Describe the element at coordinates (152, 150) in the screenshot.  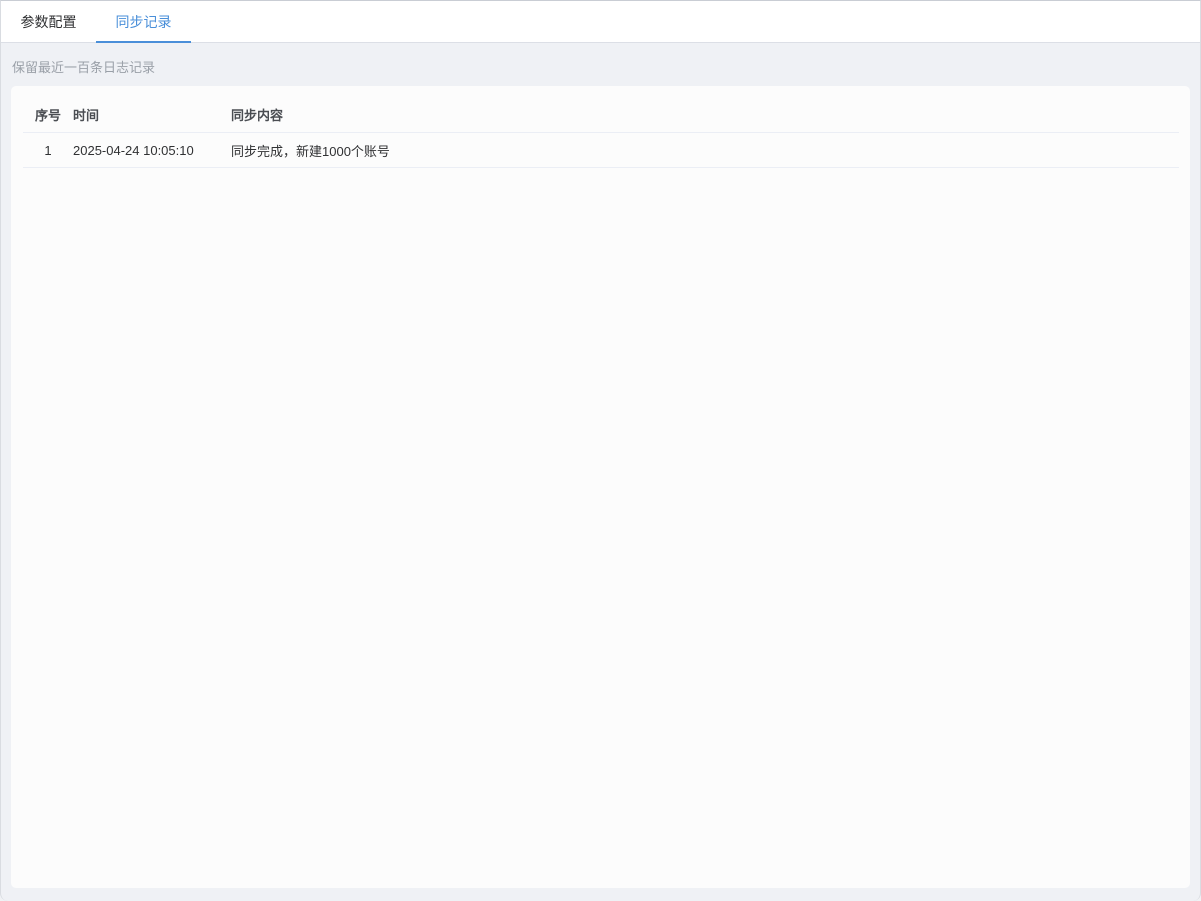
I see `cell-time: 2025-04-24 10:05:10` at that location.